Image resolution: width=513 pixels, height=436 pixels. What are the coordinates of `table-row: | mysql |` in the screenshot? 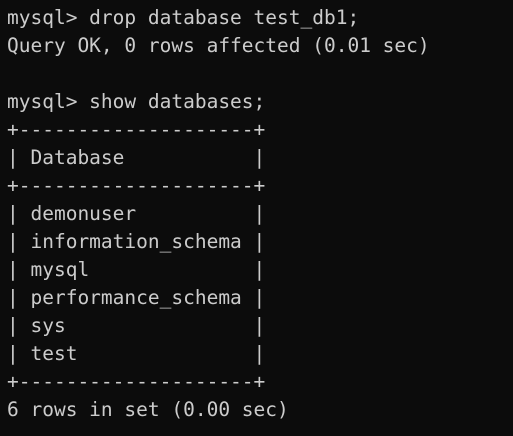 It's located at (136, 269).